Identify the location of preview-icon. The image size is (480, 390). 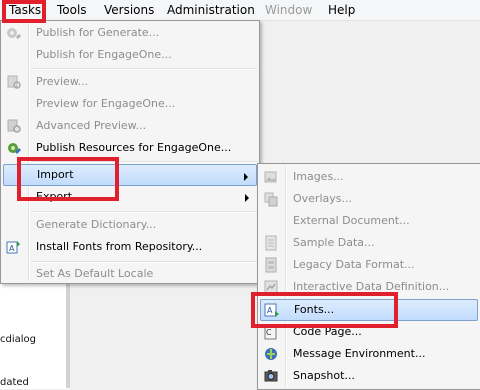
(14, 82).